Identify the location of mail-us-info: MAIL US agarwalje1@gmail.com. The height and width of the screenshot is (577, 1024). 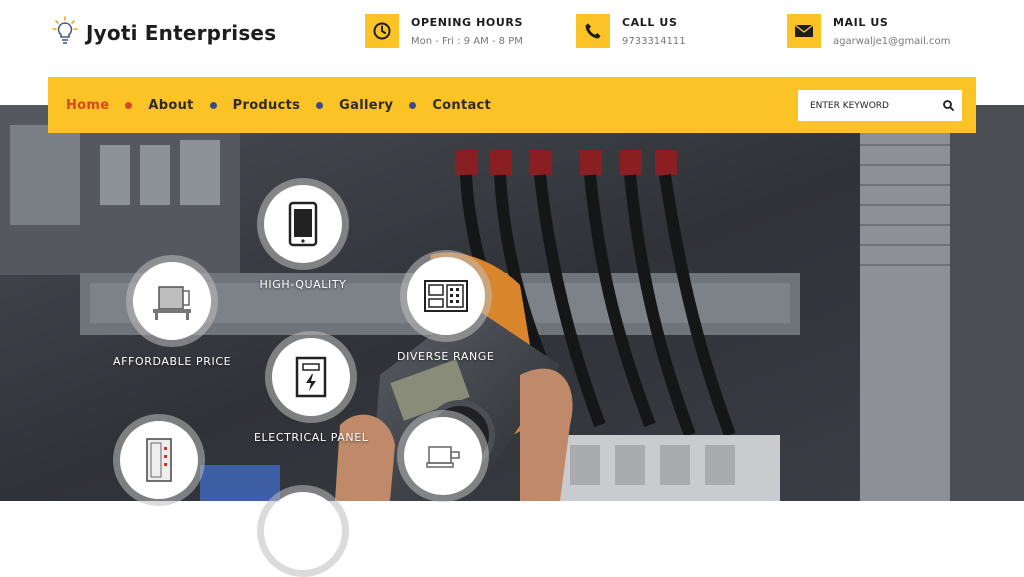
(868, 31).